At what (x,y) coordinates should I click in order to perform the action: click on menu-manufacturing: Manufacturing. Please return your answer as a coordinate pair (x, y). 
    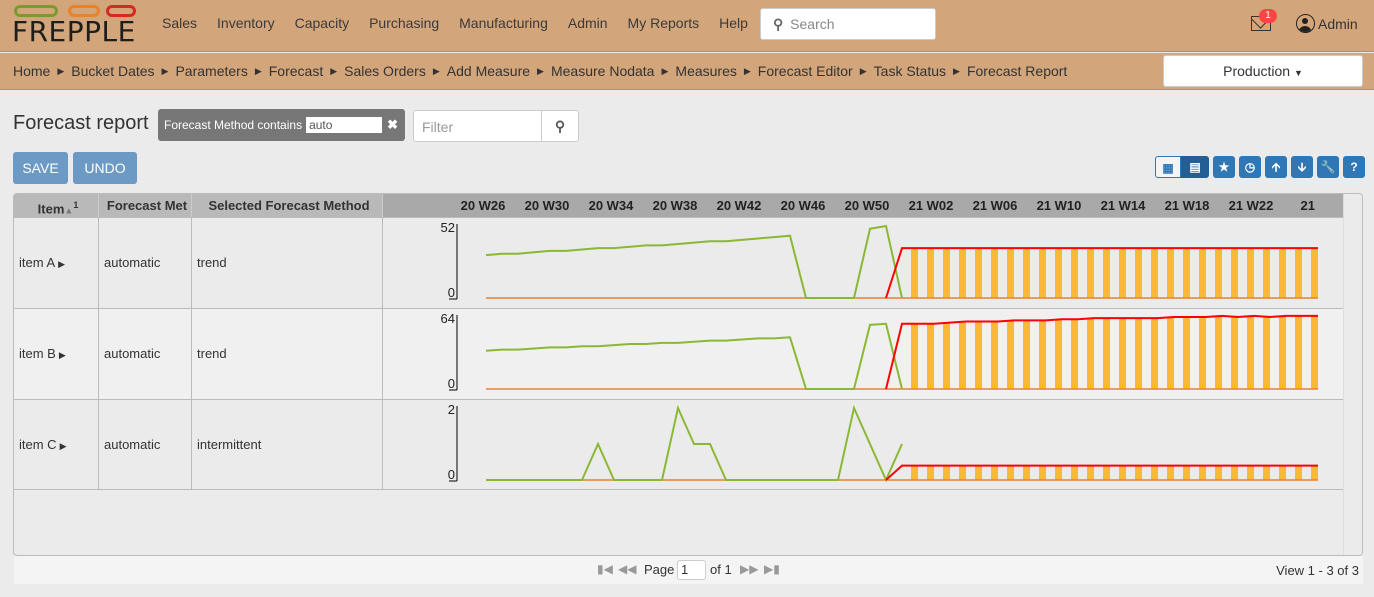
    Looking at the image, I should click on (503, 23).